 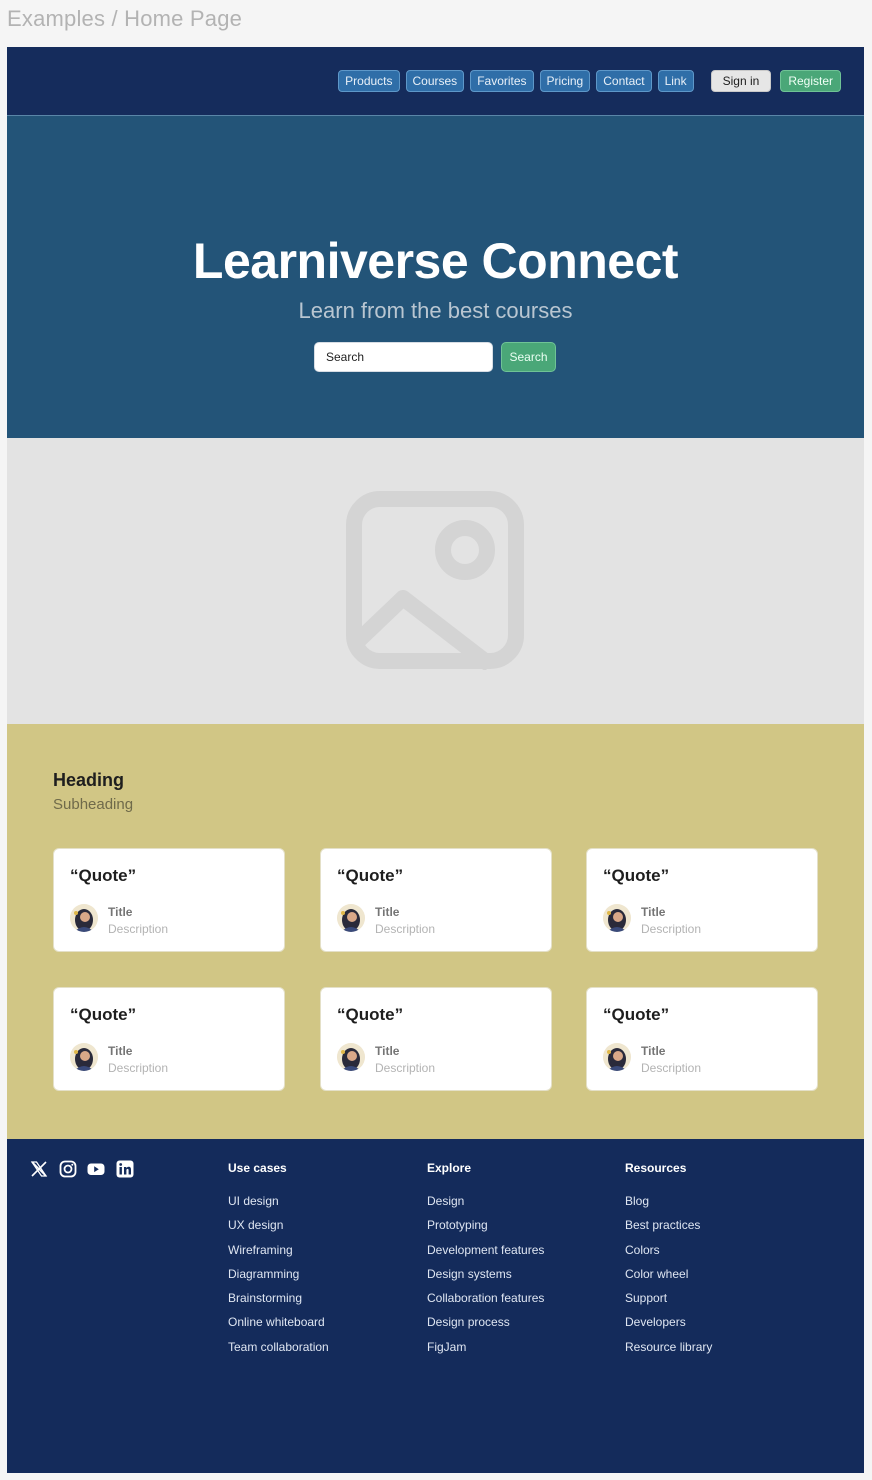 What do you see at coordinates (485, 1250) in the screenshot?
I see `footer-link: Development features` at bounding box center [485, 1250].